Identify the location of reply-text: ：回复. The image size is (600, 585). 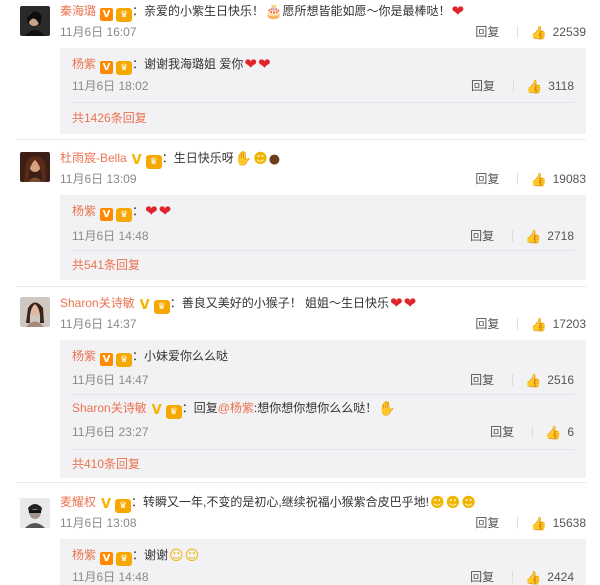
(199, 408).